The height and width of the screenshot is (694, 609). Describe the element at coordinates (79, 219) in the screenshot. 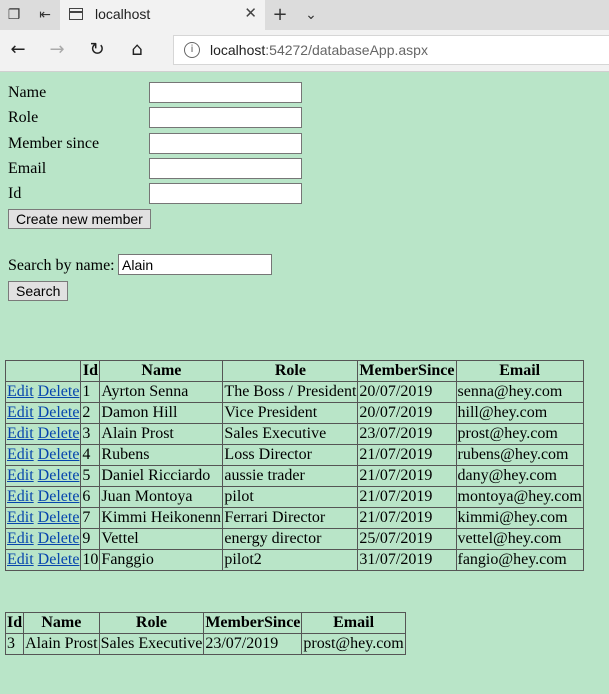

I see `create-member-button: Create new member` at that location.